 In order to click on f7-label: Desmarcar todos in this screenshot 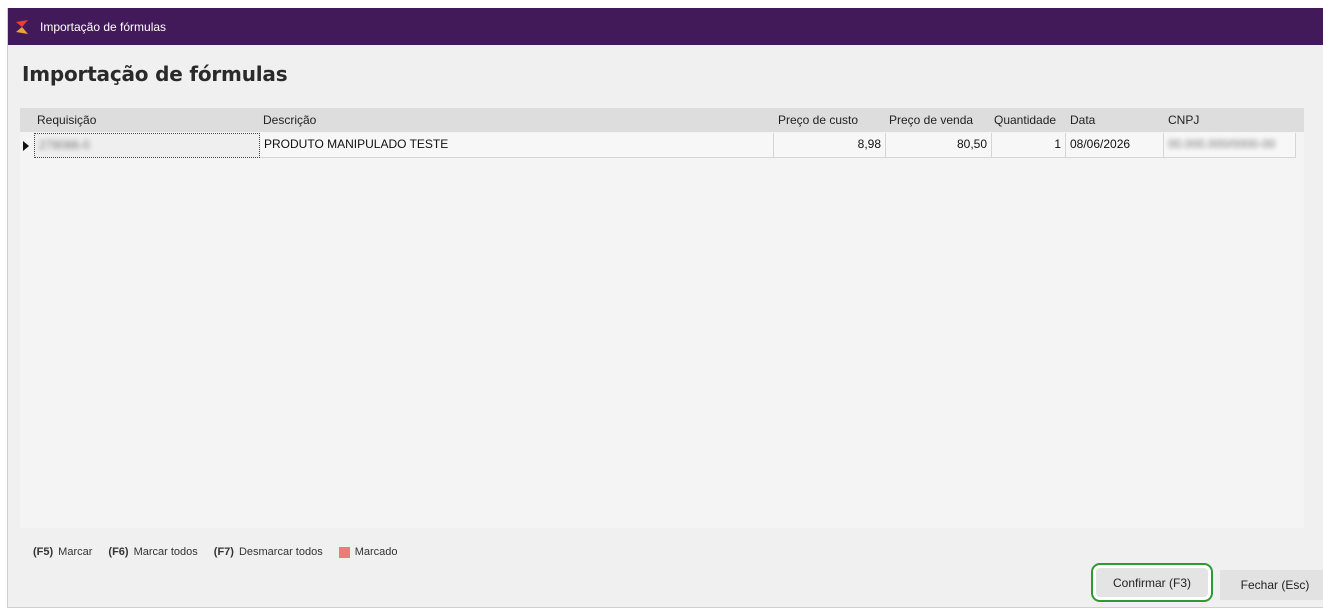, I will do `click(280, 552)`.